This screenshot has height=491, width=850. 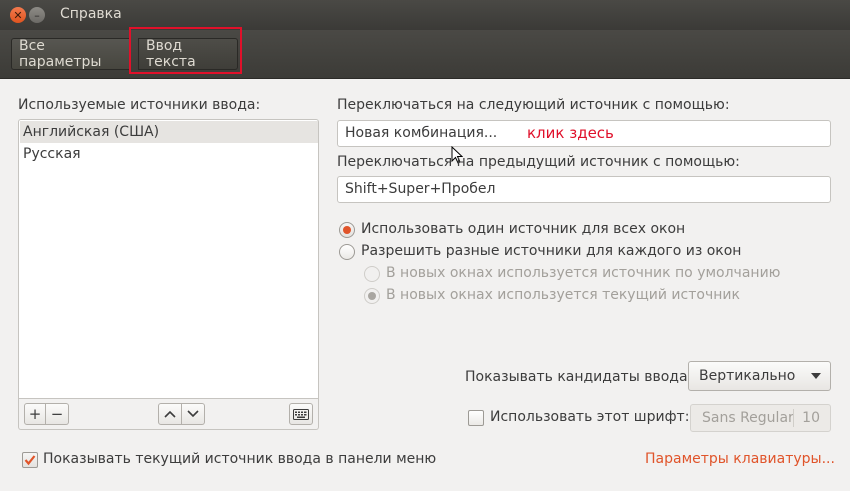 I want to click on candidates-label: Показывать кандидаты ввода:, so click(x=579, y=377).